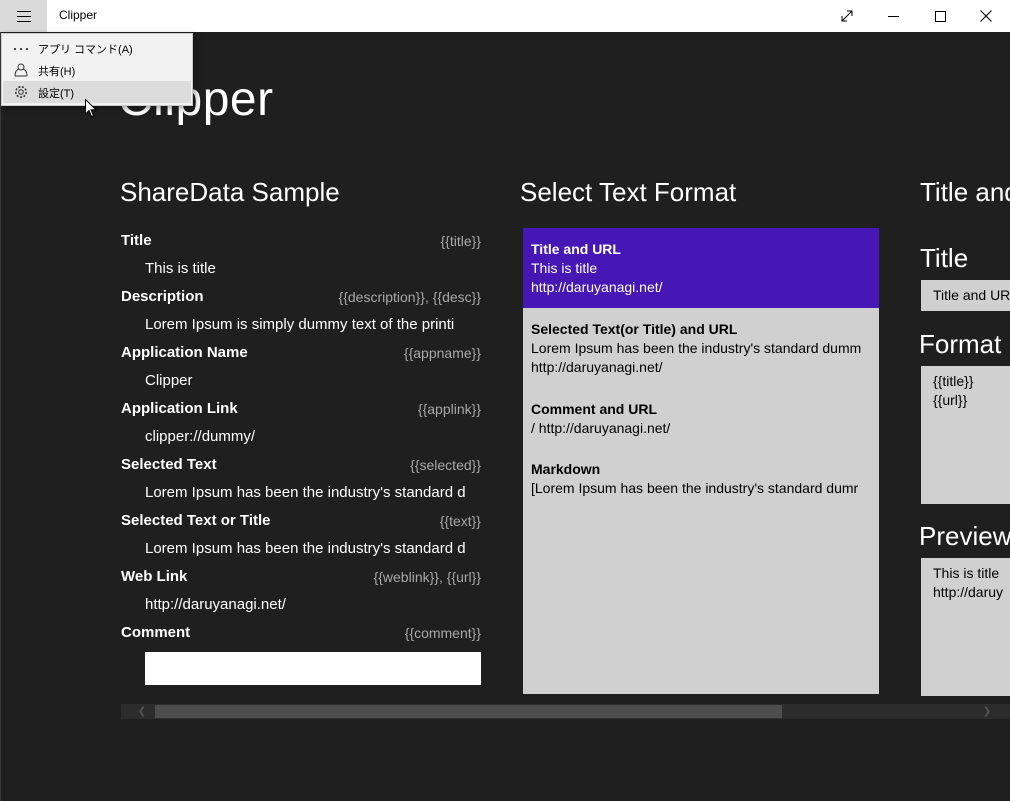  Describe the element at coordinates (91, 108) in the screenshot. I see `mouse-cursor-icon` at that location.